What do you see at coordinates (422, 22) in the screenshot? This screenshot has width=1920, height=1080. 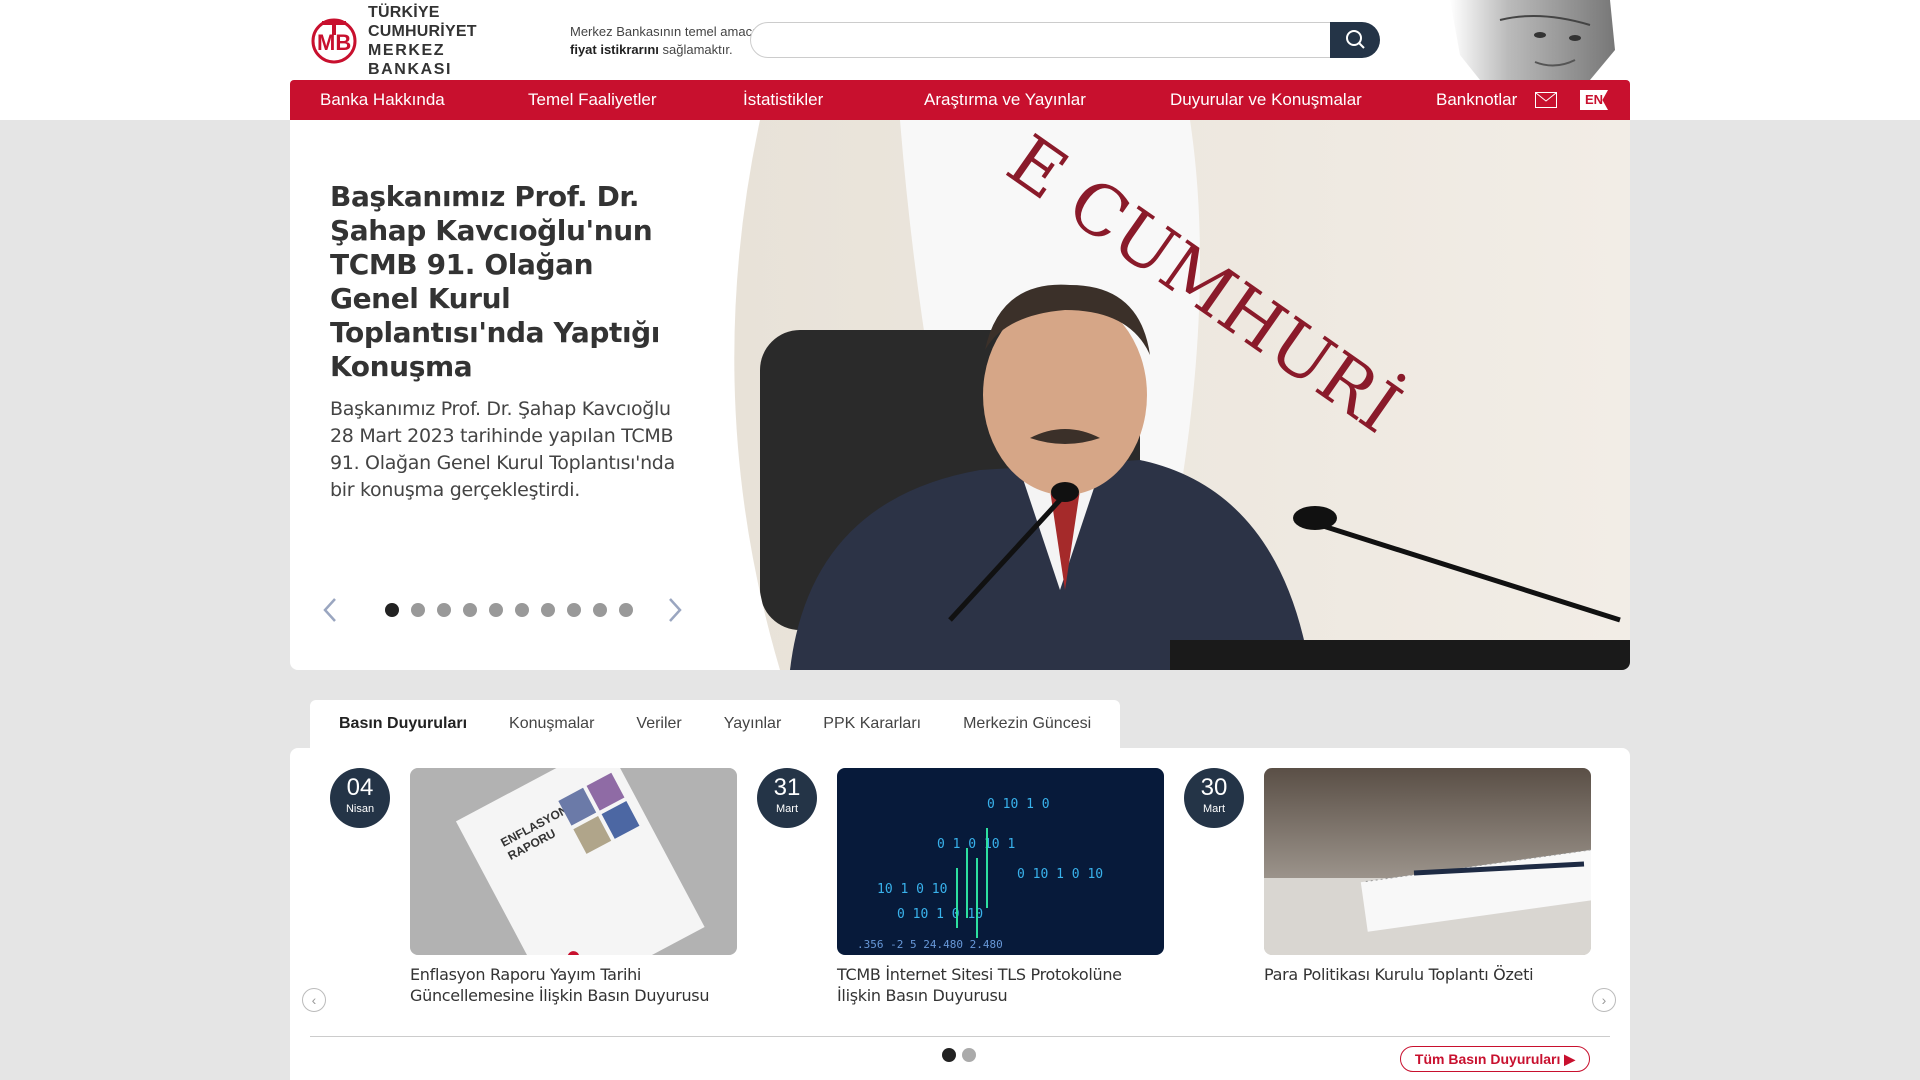 I see `logo-line1: TÜRKİYE CUMHURİYET` at bounding box center [422, 22].